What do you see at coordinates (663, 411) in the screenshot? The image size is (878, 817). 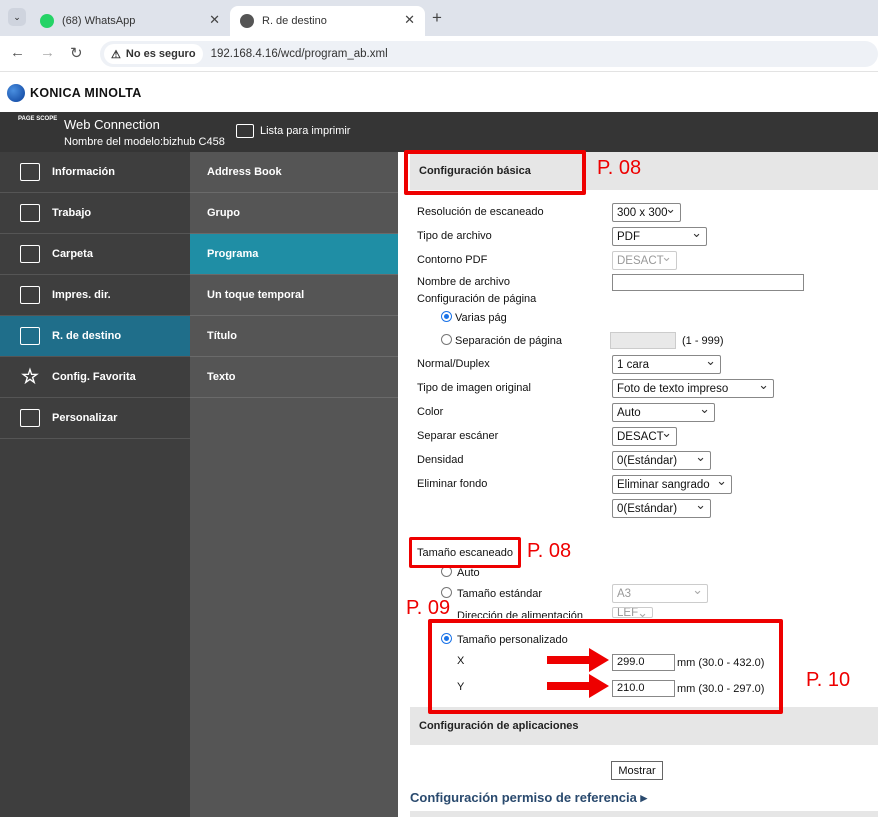 I see `color-select: Auto` at bounding box center [663, 411].